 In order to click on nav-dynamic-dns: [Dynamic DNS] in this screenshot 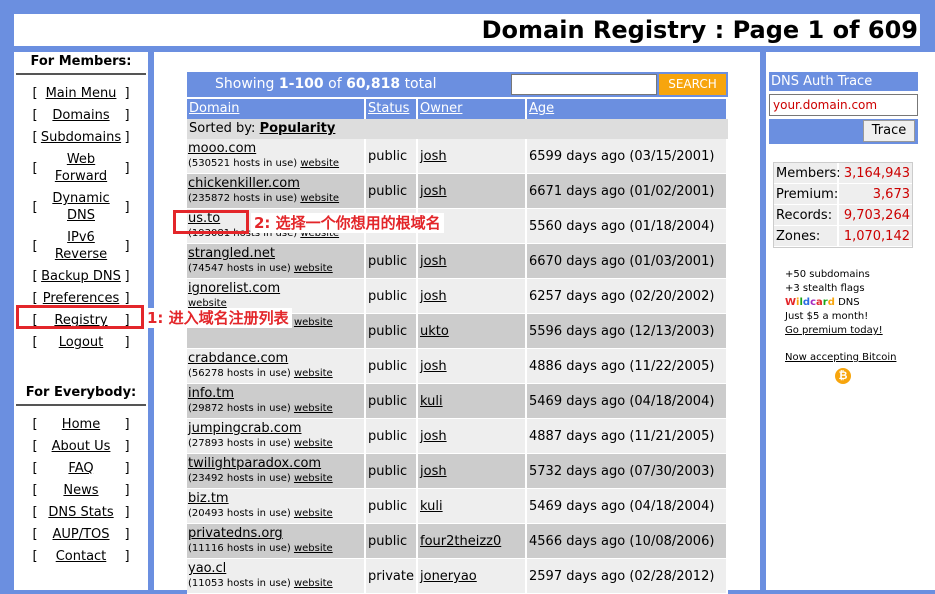, I will do `click(81, 207)`.